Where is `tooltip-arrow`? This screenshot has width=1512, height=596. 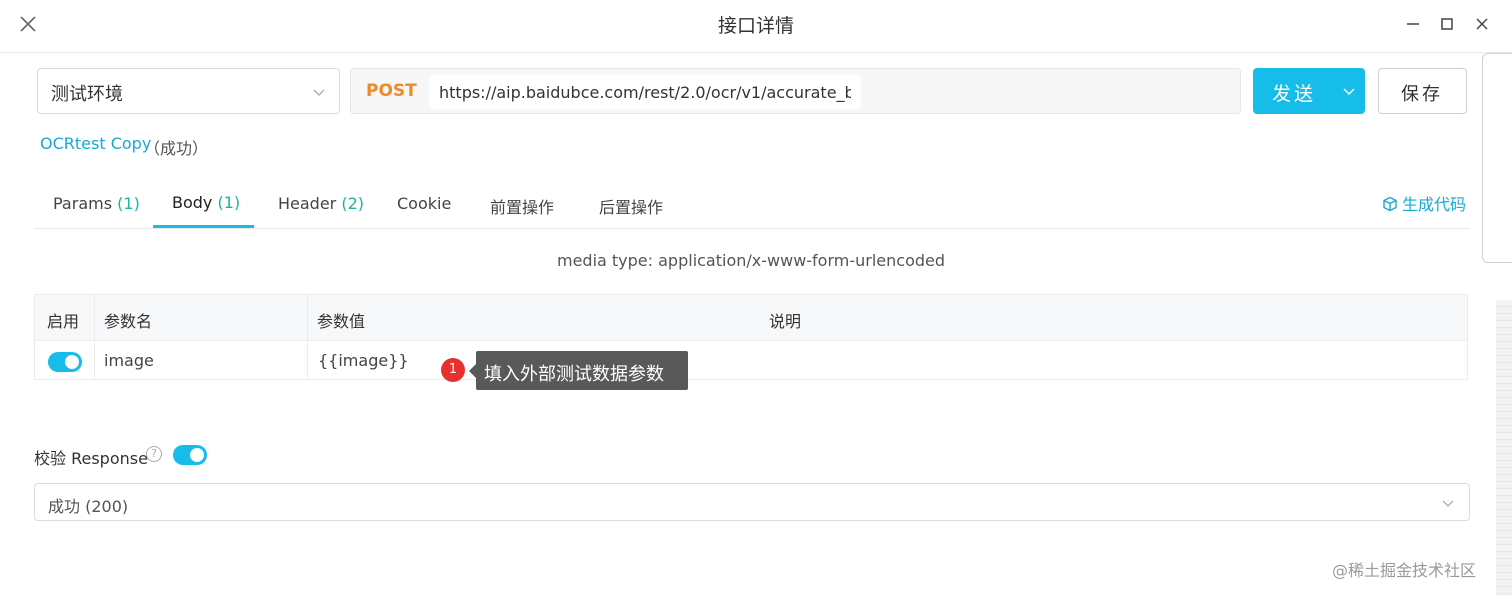
tooltip-arrow is located at coordinates (472, 371).